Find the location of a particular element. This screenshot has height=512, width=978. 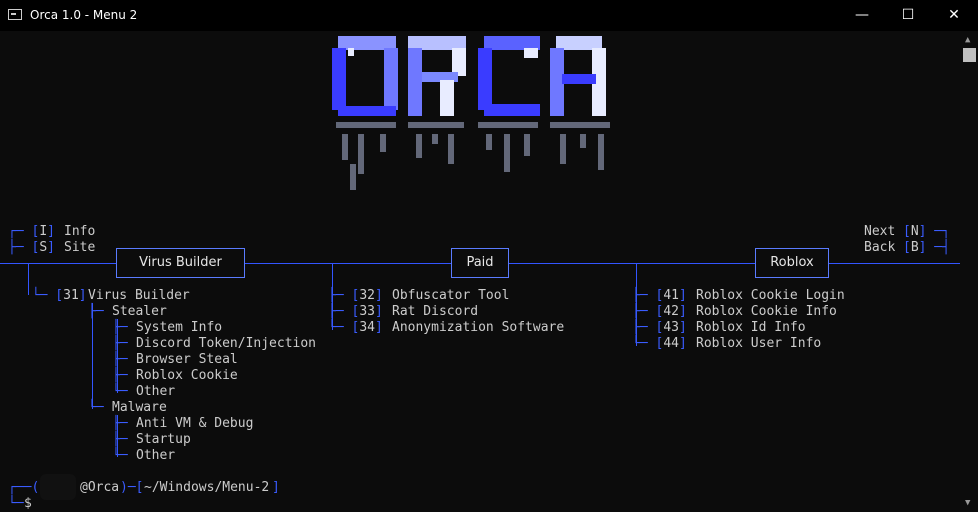

scroll-up-arrow-icon: ▲ is located at coordinates (967, 40).